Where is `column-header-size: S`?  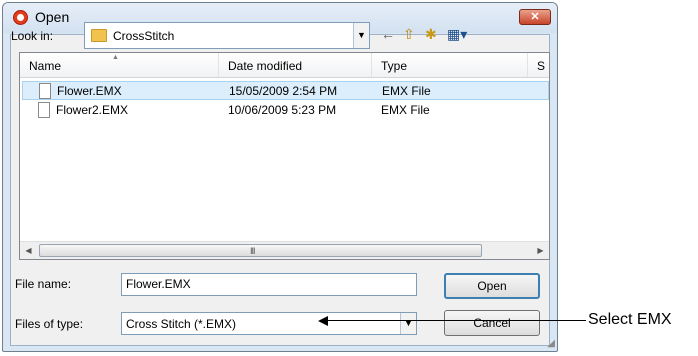 column-header-size: S is located at coordinates (538, 65).